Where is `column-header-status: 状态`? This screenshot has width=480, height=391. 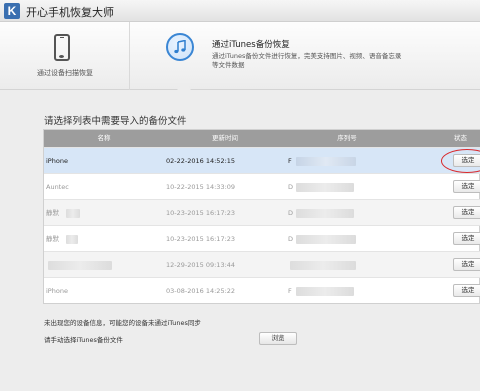
column-header-status: 状态 is located at coordinates (460, 138).